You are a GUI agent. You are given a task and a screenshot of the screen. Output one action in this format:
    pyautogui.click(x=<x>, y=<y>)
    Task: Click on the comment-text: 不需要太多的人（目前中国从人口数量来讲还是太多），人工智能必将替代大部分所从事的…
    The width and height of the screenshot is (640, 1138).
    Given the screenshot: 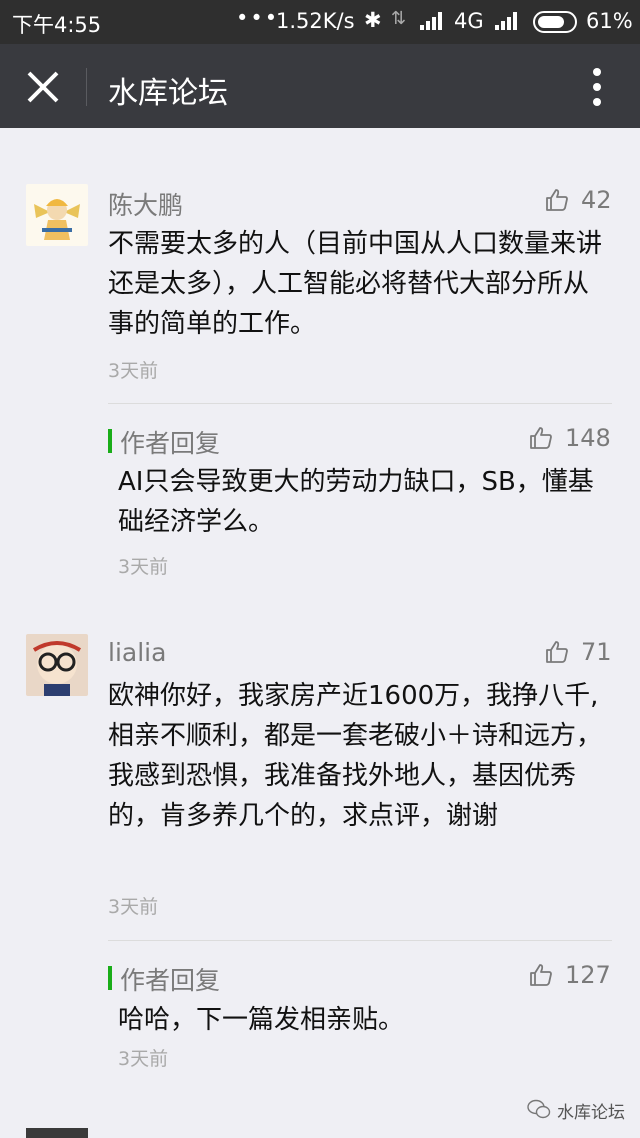 What is the action you would take?
    pyautogui.click(x=355, y=284)
    